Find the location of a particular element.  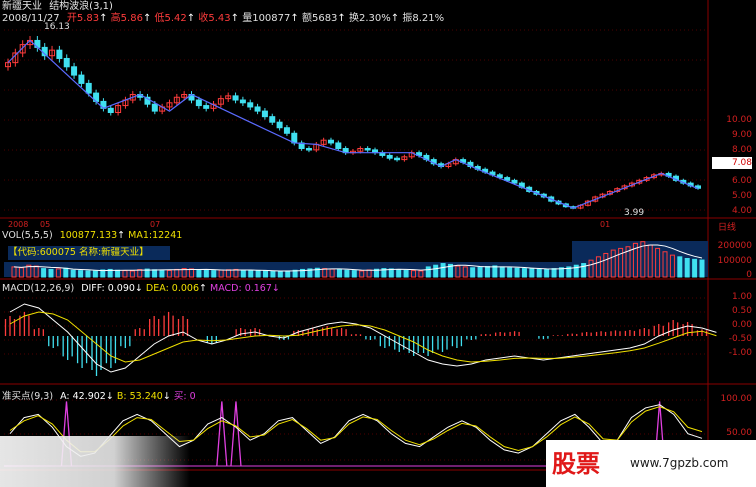

faded-tab-overlay is located at coordinates (95, 461).